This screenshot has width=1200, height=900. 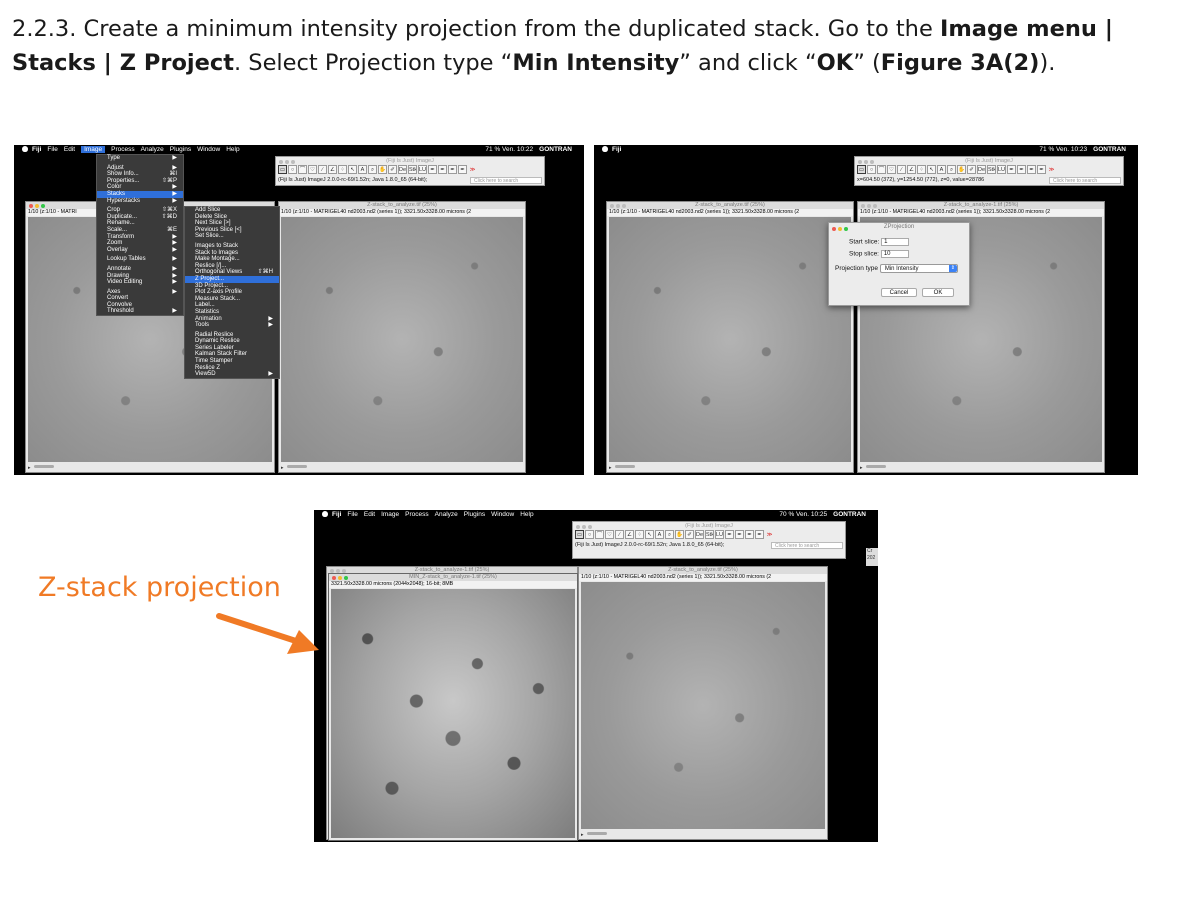 I want to click on menu-item-lookup-tables: Lookup Tables ▶, so click(x=140, y=259).